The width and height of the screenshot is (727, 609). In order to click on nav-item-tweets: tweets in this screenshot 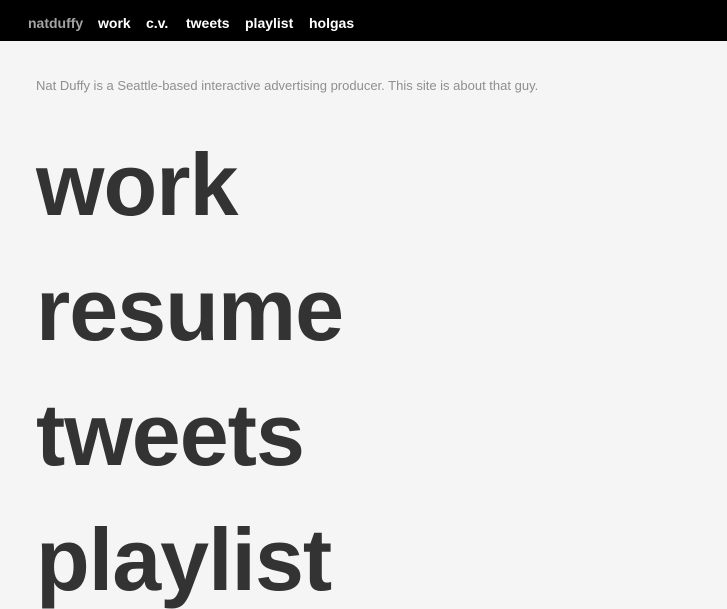, I will do `click(208, 23)`.